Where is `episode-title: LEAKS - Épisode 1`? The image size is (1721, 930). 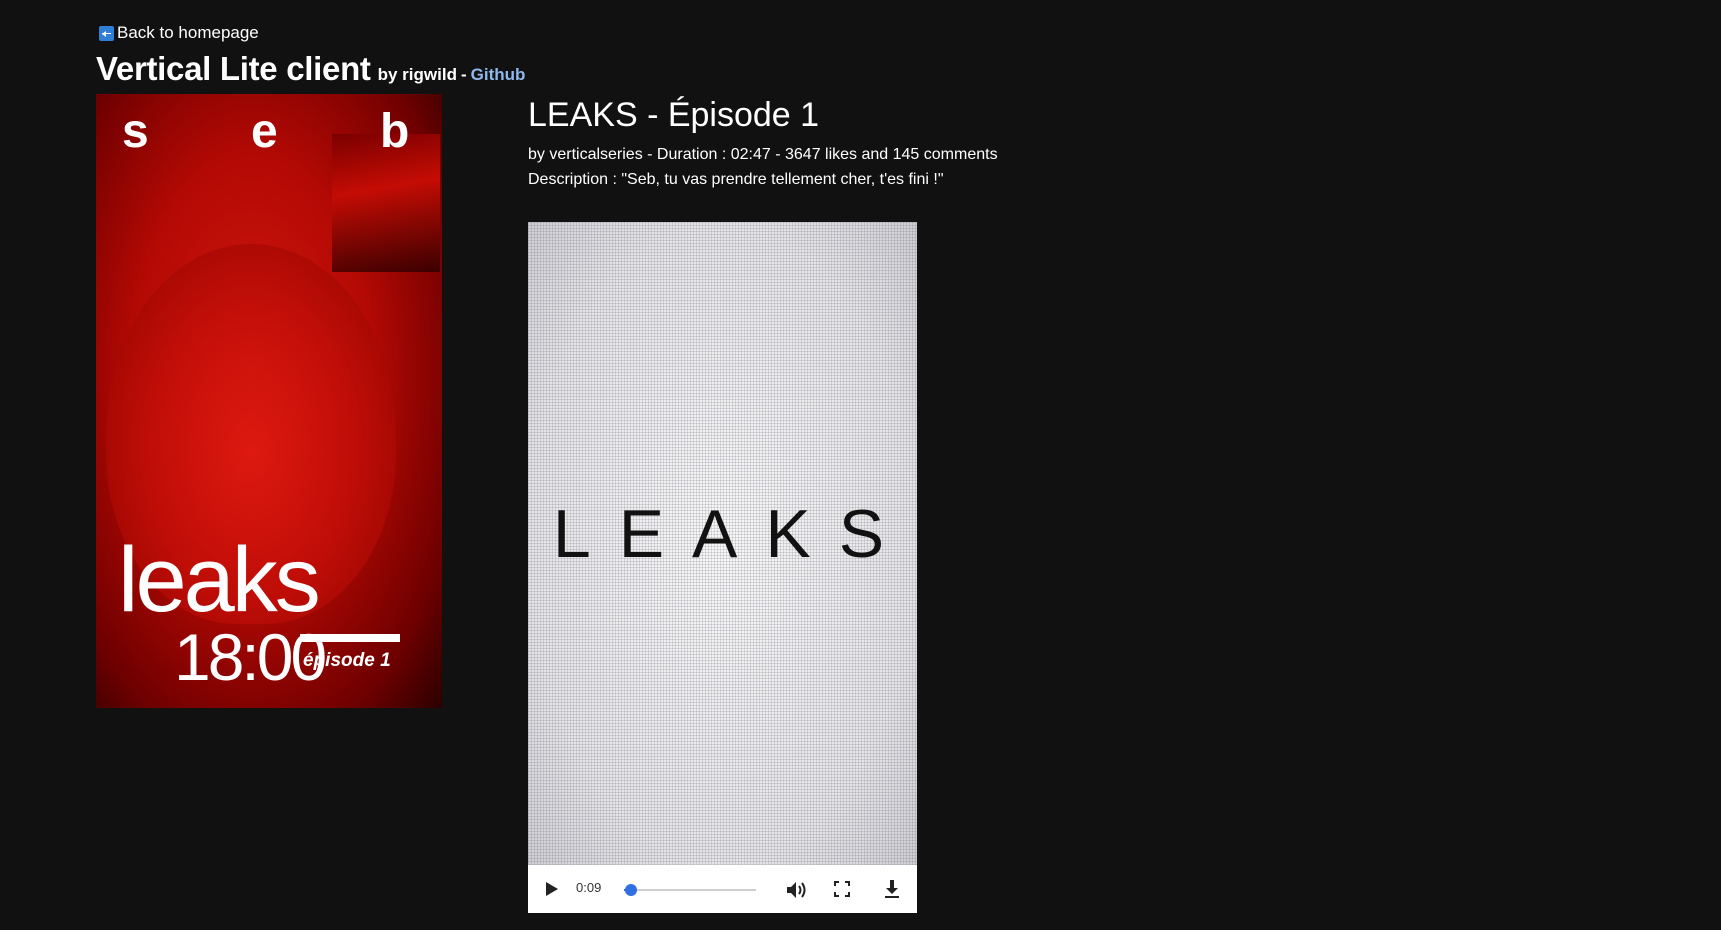 episode-title: LEAKS - Épisode 1 is located at coordinates (674, 115).